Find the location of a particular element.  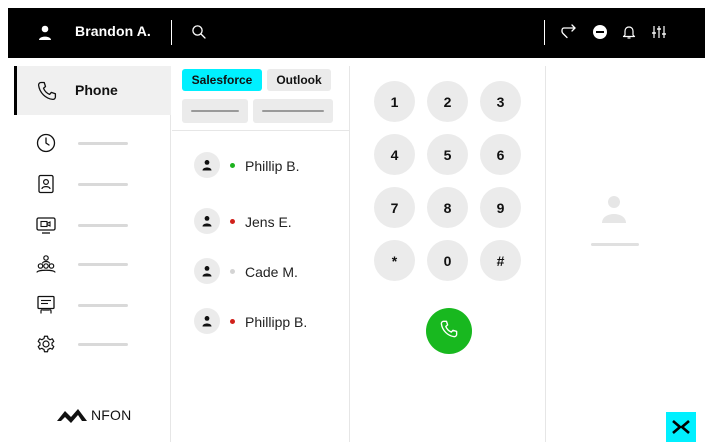

contact-row: Jens E. is located at coordinates (269, 221).